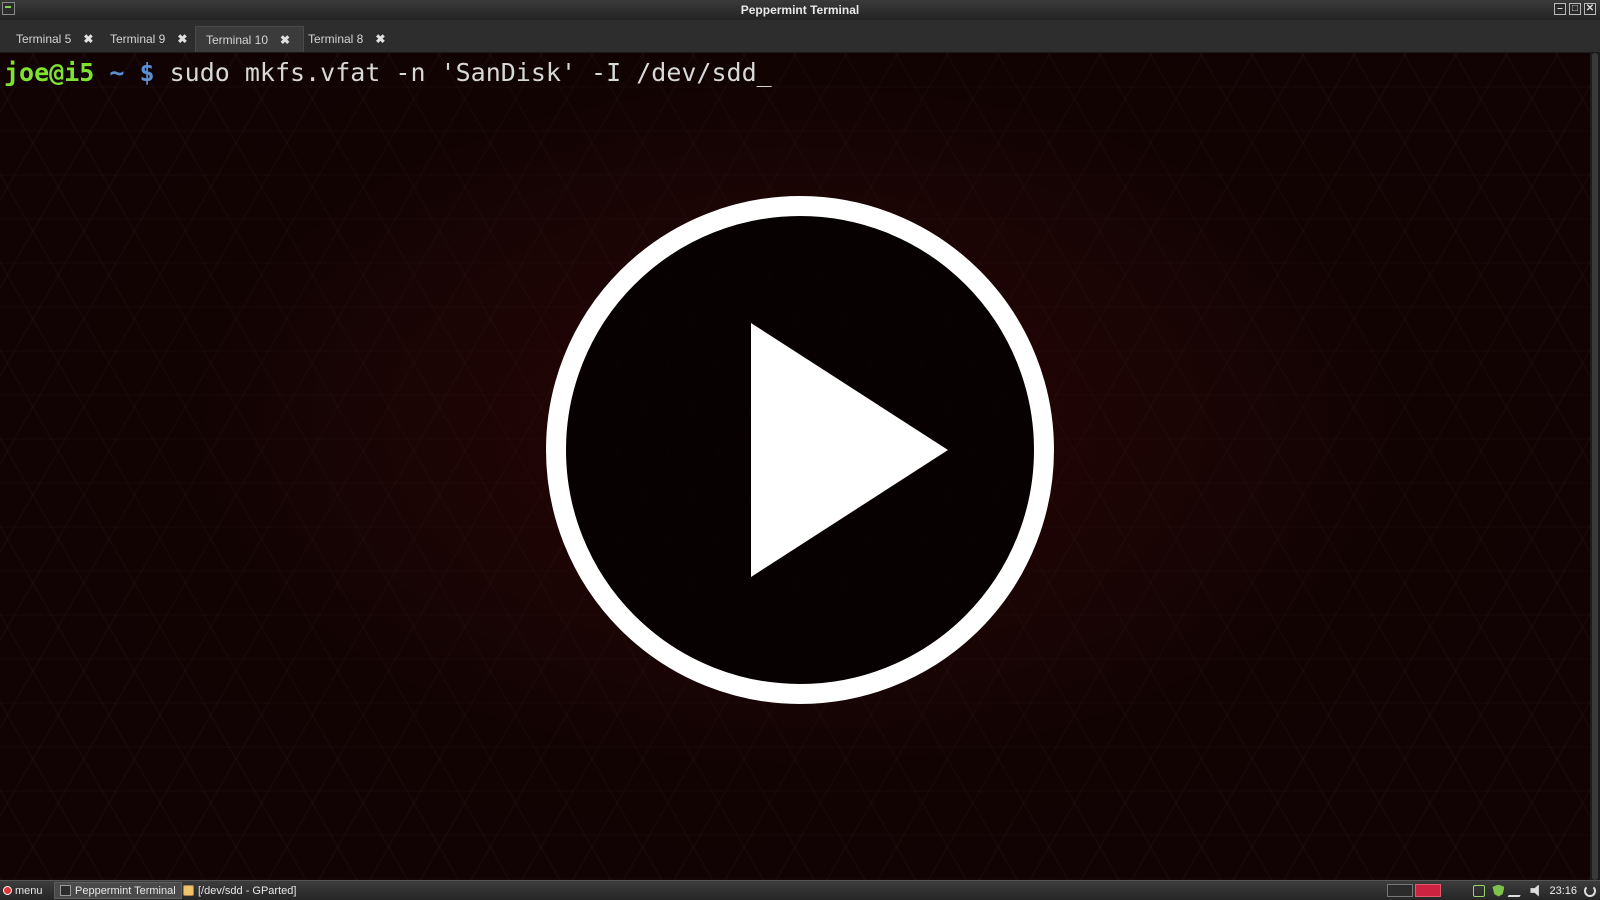 This screenshot has height=900, width=1600. Describe the element at coordinates (1414, 890) in the screenshot. I see `workspace-switcher` at that location.